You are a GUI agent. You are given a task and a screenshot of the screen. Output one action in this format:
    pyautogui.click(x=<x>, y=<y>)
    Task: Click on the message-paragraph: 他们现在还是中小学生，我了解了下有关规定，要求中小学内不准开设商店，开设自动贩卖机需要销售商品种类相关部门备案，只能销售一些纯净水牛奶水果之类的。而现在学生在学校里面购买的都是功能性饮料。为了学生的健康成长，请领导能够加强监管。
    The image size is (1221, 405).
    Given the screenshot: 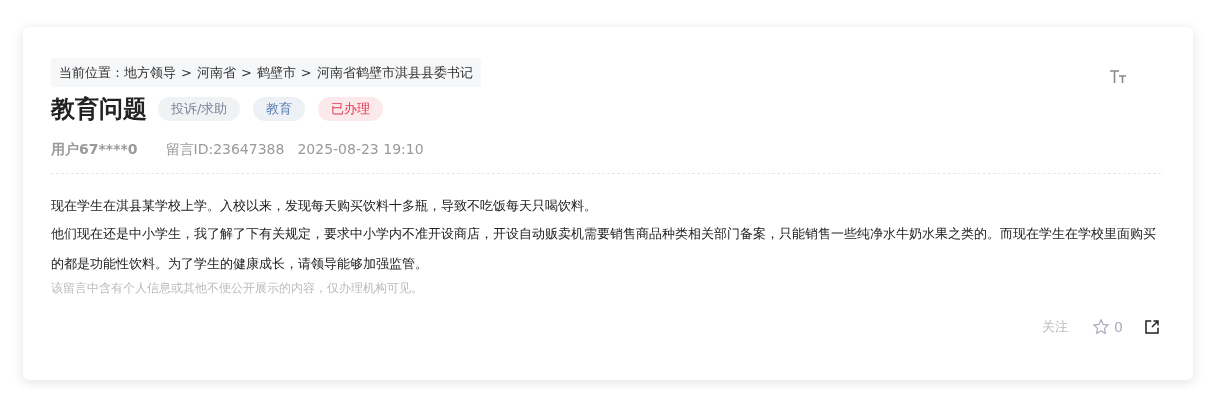 What is the action you would take?
    pyautogui.click(x=604, y=249)
    